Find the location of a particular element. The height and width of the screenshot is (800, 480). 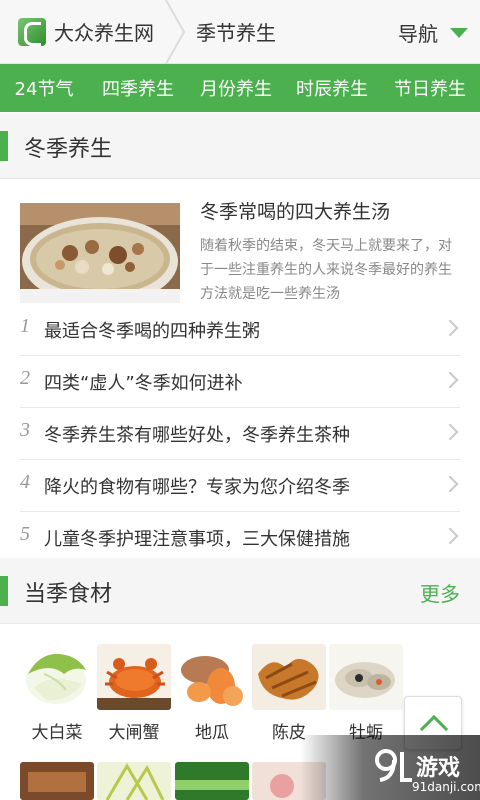

list-item: 1 最适合冬季喝的四种养生粥 is located at coordinates (240, 330).